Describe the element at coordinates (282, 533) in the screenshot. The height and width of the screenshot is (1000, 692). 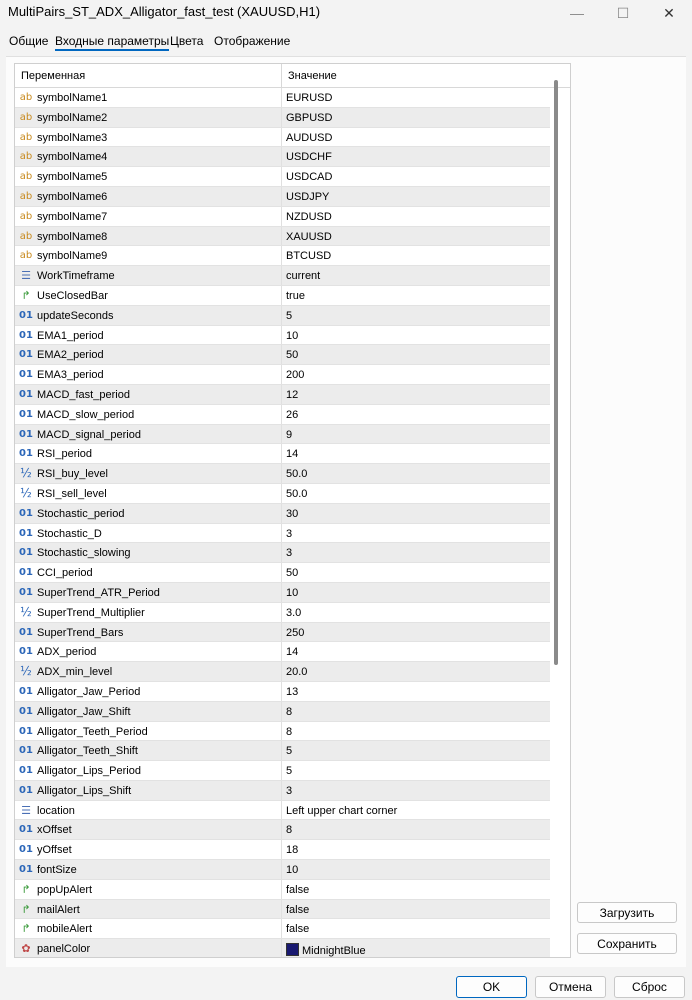
I see `table-row: 01 Stochastic_D 3` at that location.